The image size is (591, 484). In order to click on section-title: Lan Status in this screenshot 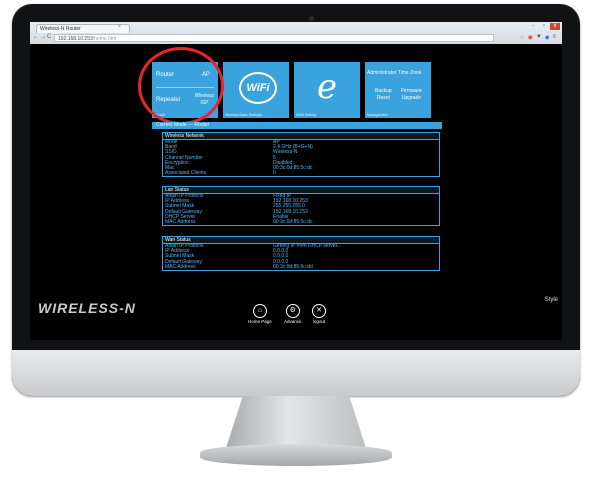, I will do `click(301, 190)`.